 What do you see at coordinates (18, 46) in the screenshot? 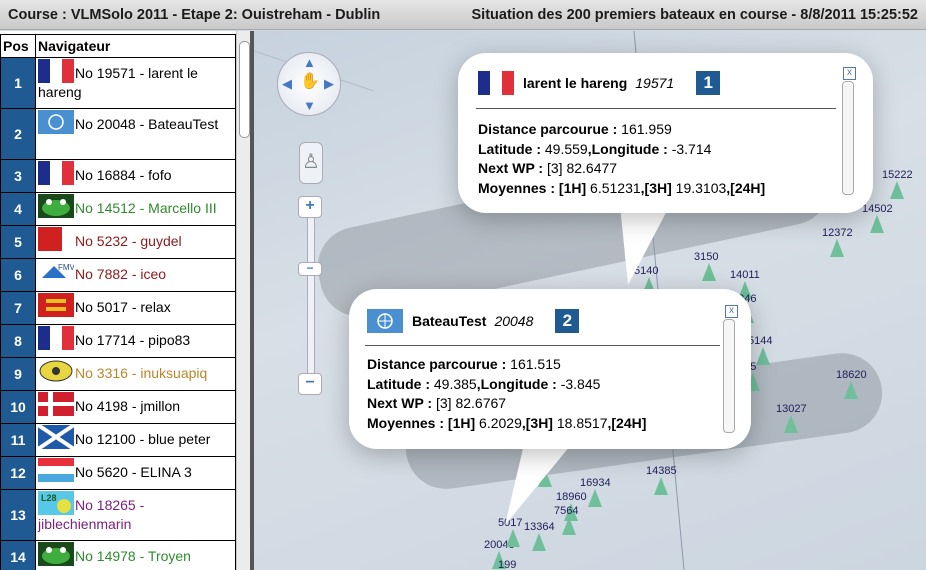
I see `column-header-pos: Pos` at bounding box center [18, 46].